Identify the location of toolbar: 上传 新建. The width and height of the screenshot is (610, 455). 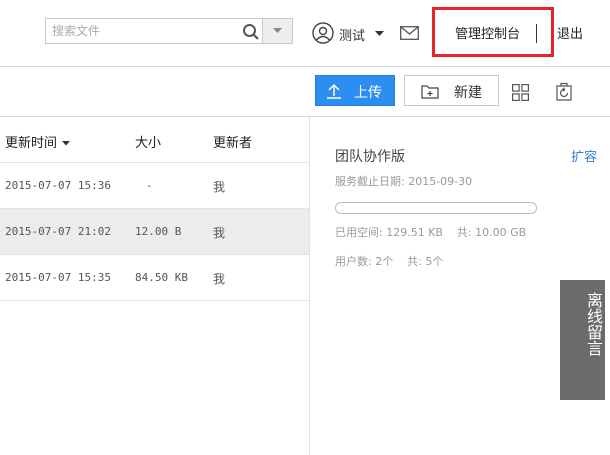
(305, 91).